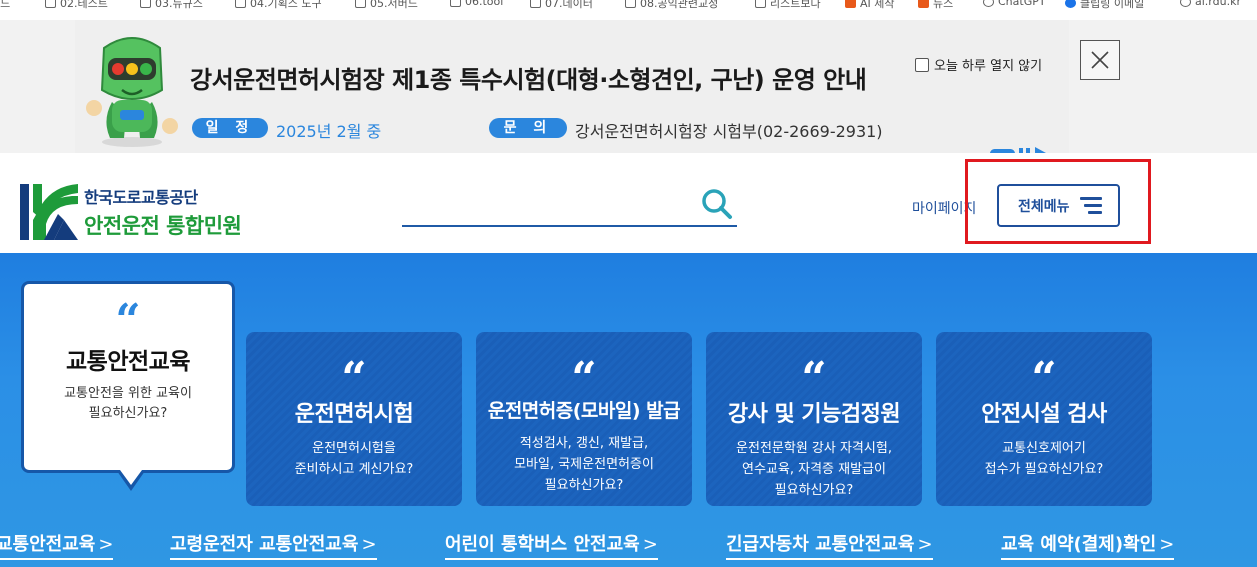  I want to click on card-desc: 적성검사, 갱신, 재발급, 모바일, 국제운전면허증이 필요하신가요?, so click(584, 464).